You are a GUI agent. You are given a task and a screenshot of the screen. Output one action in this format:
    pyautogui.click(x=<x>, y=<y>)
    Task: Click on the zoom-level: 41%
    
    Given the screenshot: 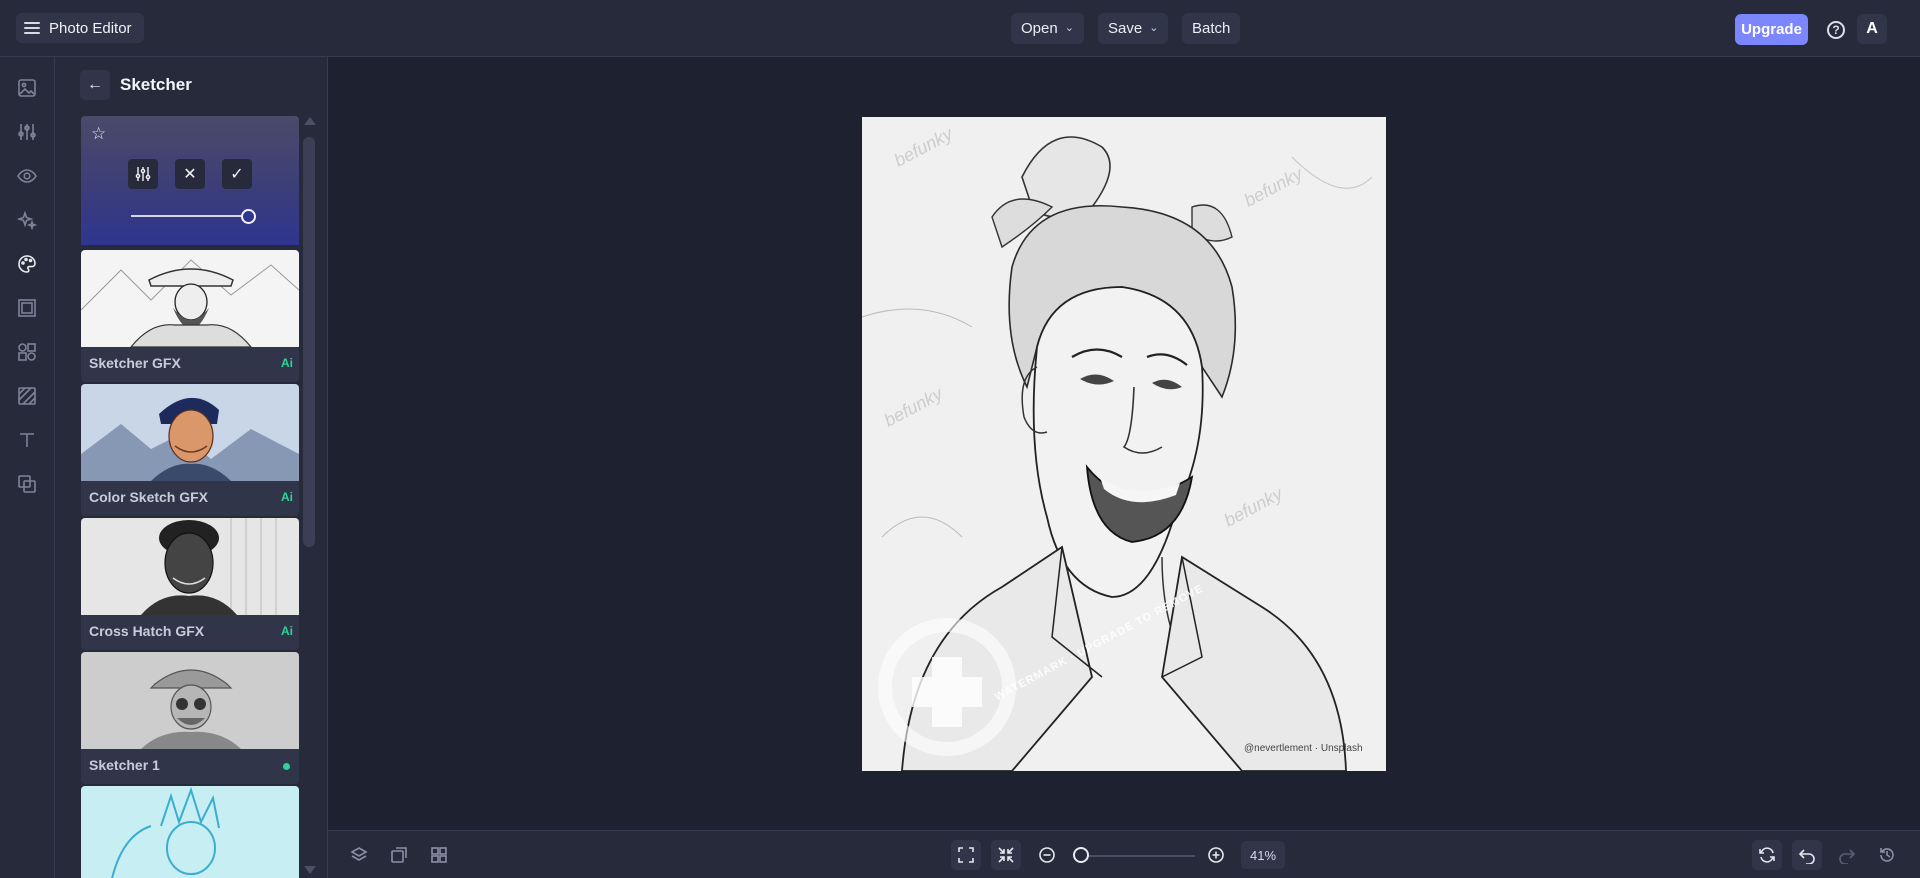 What is the action you would take?
    pyautogui.click(x=1263, y=855)
    